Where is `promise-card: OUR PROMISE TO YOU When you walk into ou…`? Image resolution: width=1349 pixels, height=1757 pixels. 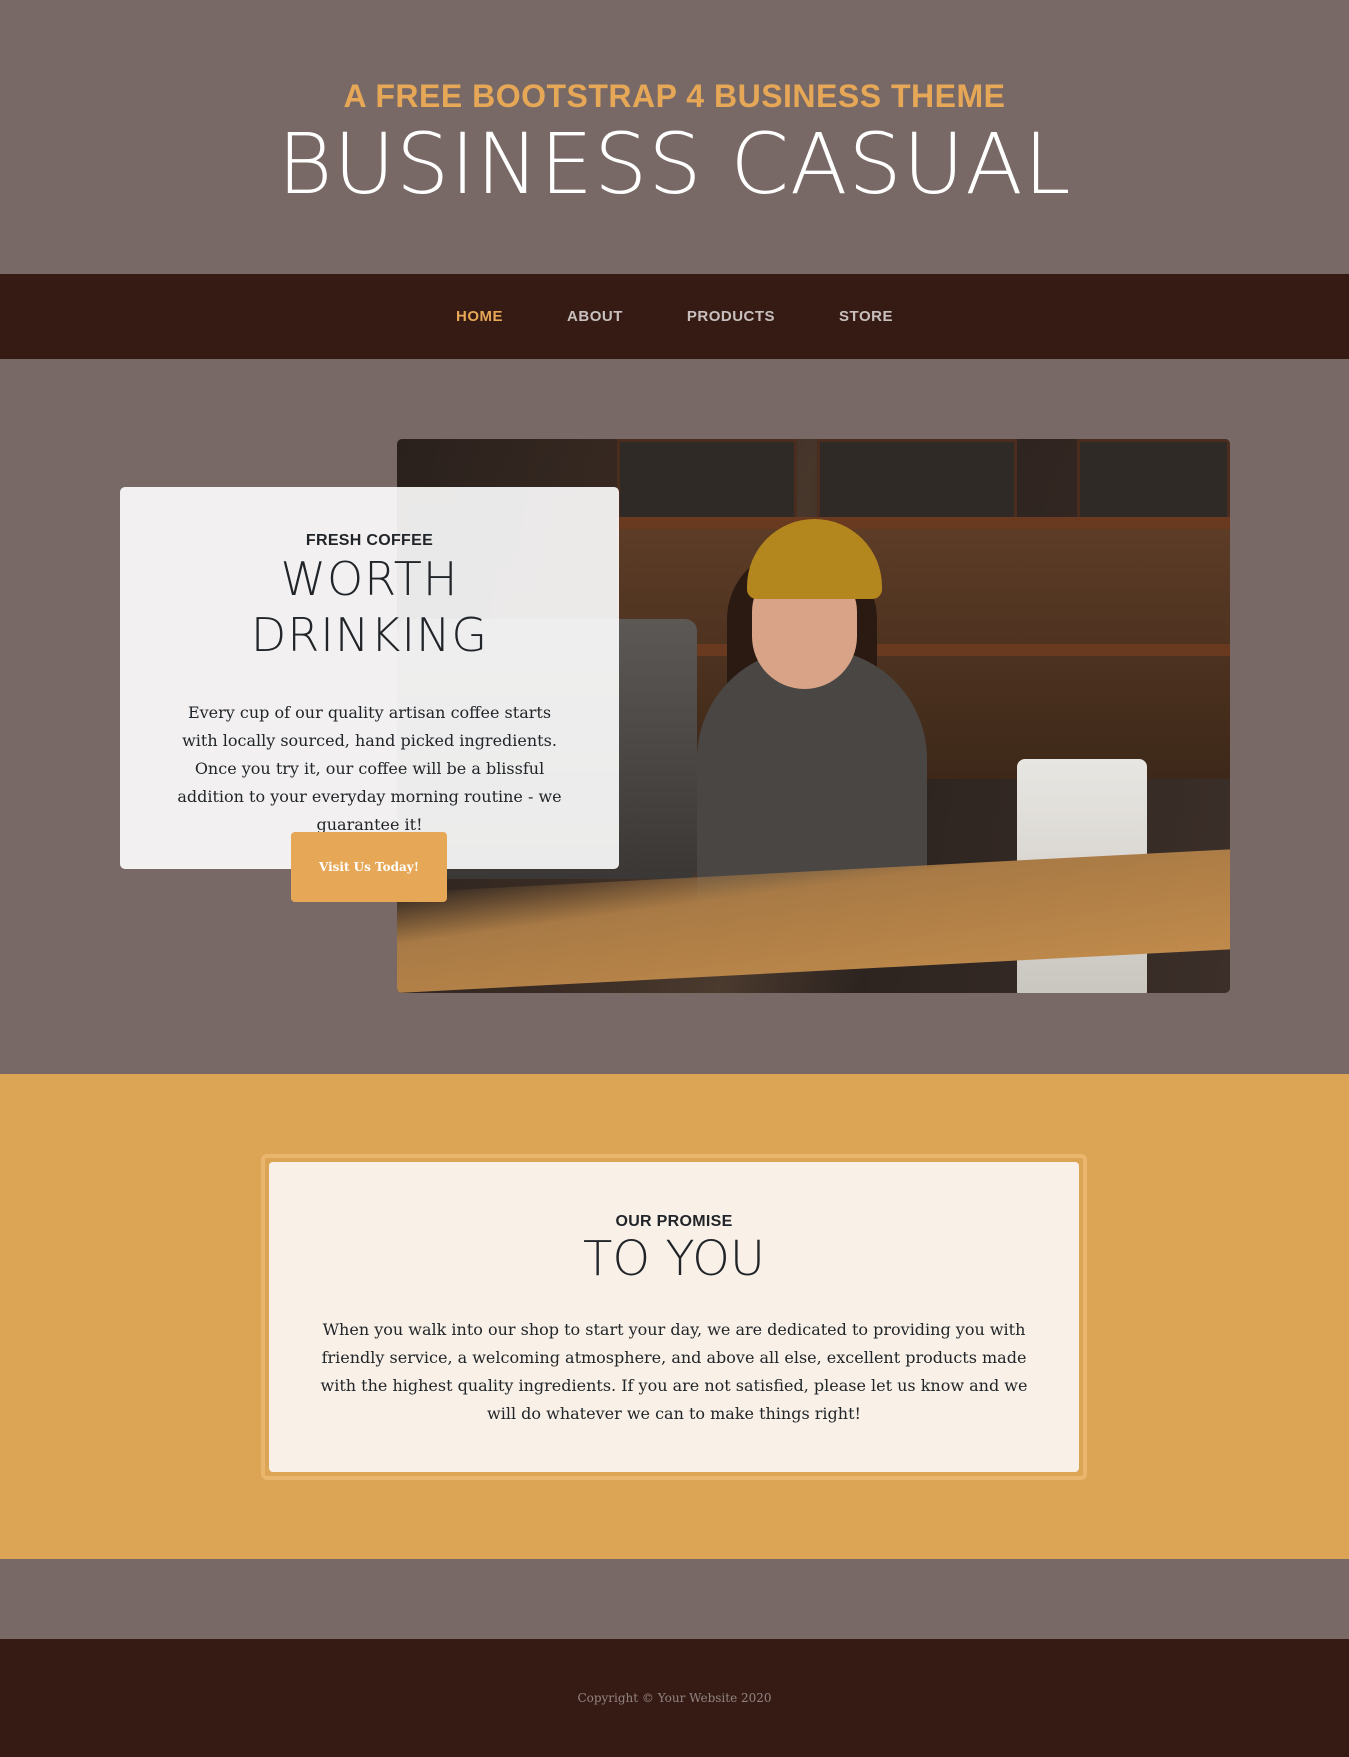 promise-card: OUR PROMISE TO YOU When you walk into ou… is located at coordinates (674, 1317).